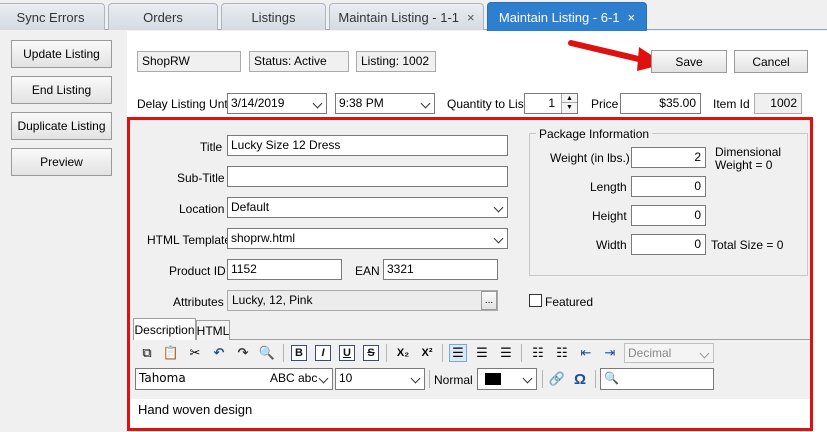  I want to click on store-name: ShopRW, so click(189, 61).